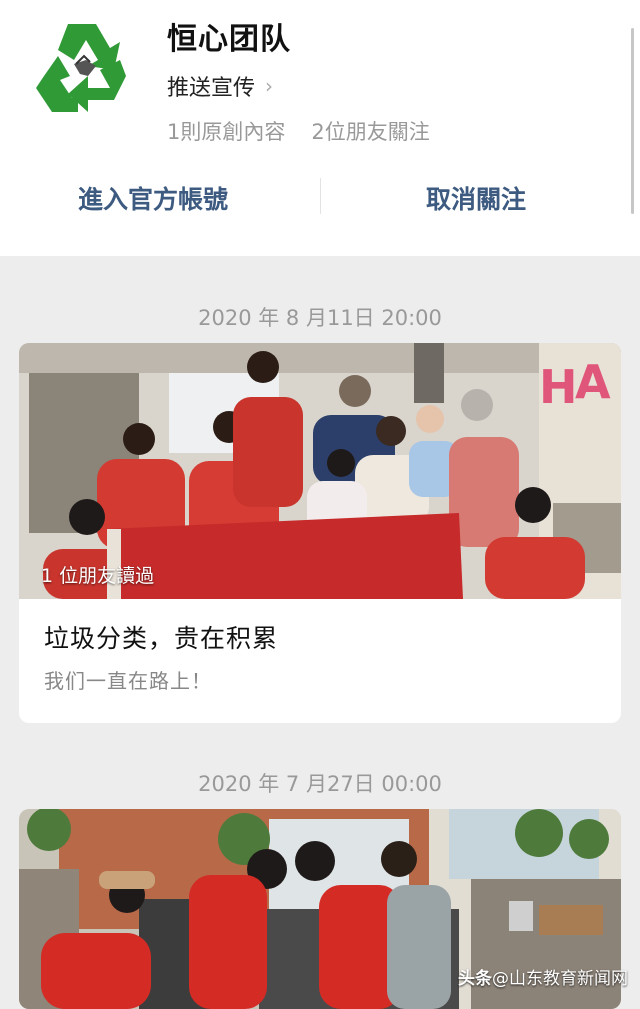 The width and height of the screenshot is (640, 1009). What do you see at coordinates (320, 318) in the screenshot?
I see `post-date: 2020 年 8 月11日 20:00` at bounding box center [320, 318].